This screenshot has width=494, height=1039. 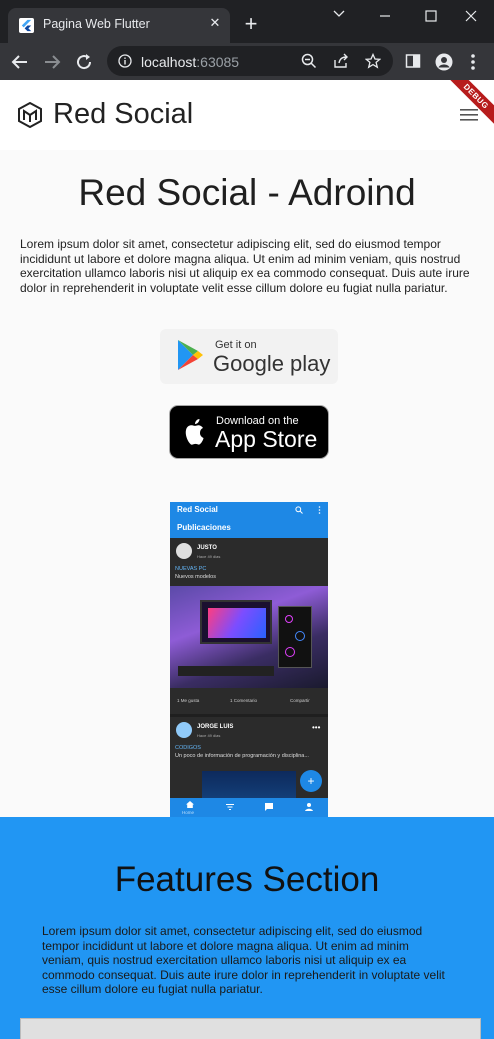 I want to click on home-icon, so click(x=190, y=804).